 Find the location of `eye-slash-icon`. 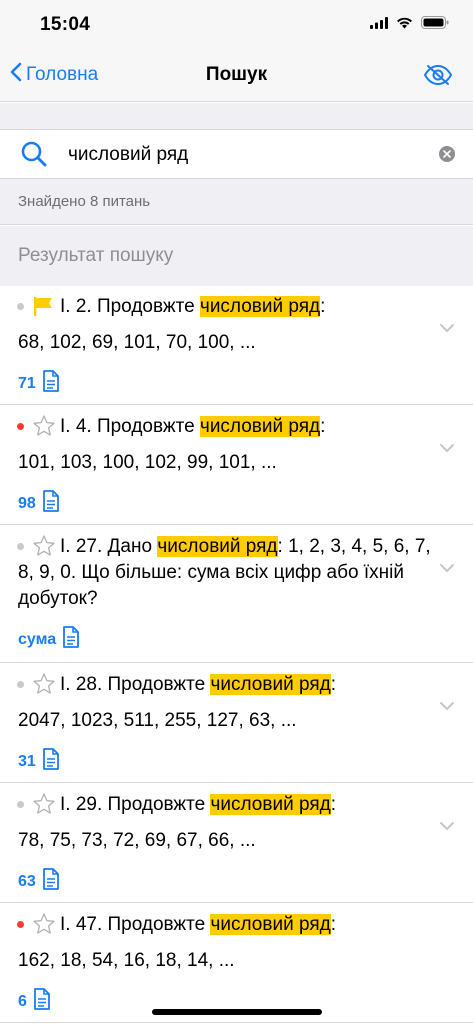

eye-slash-icon is located at coordinates (438, 77).